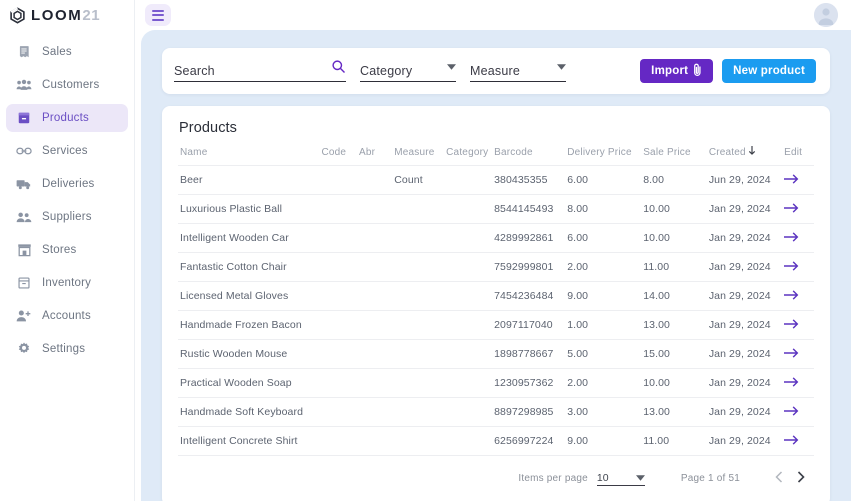 This screenshot has width=851, height=501. Describe the element at coordinates (670, 71) in the screenshot. I see `import-button-label: Import` at that location.